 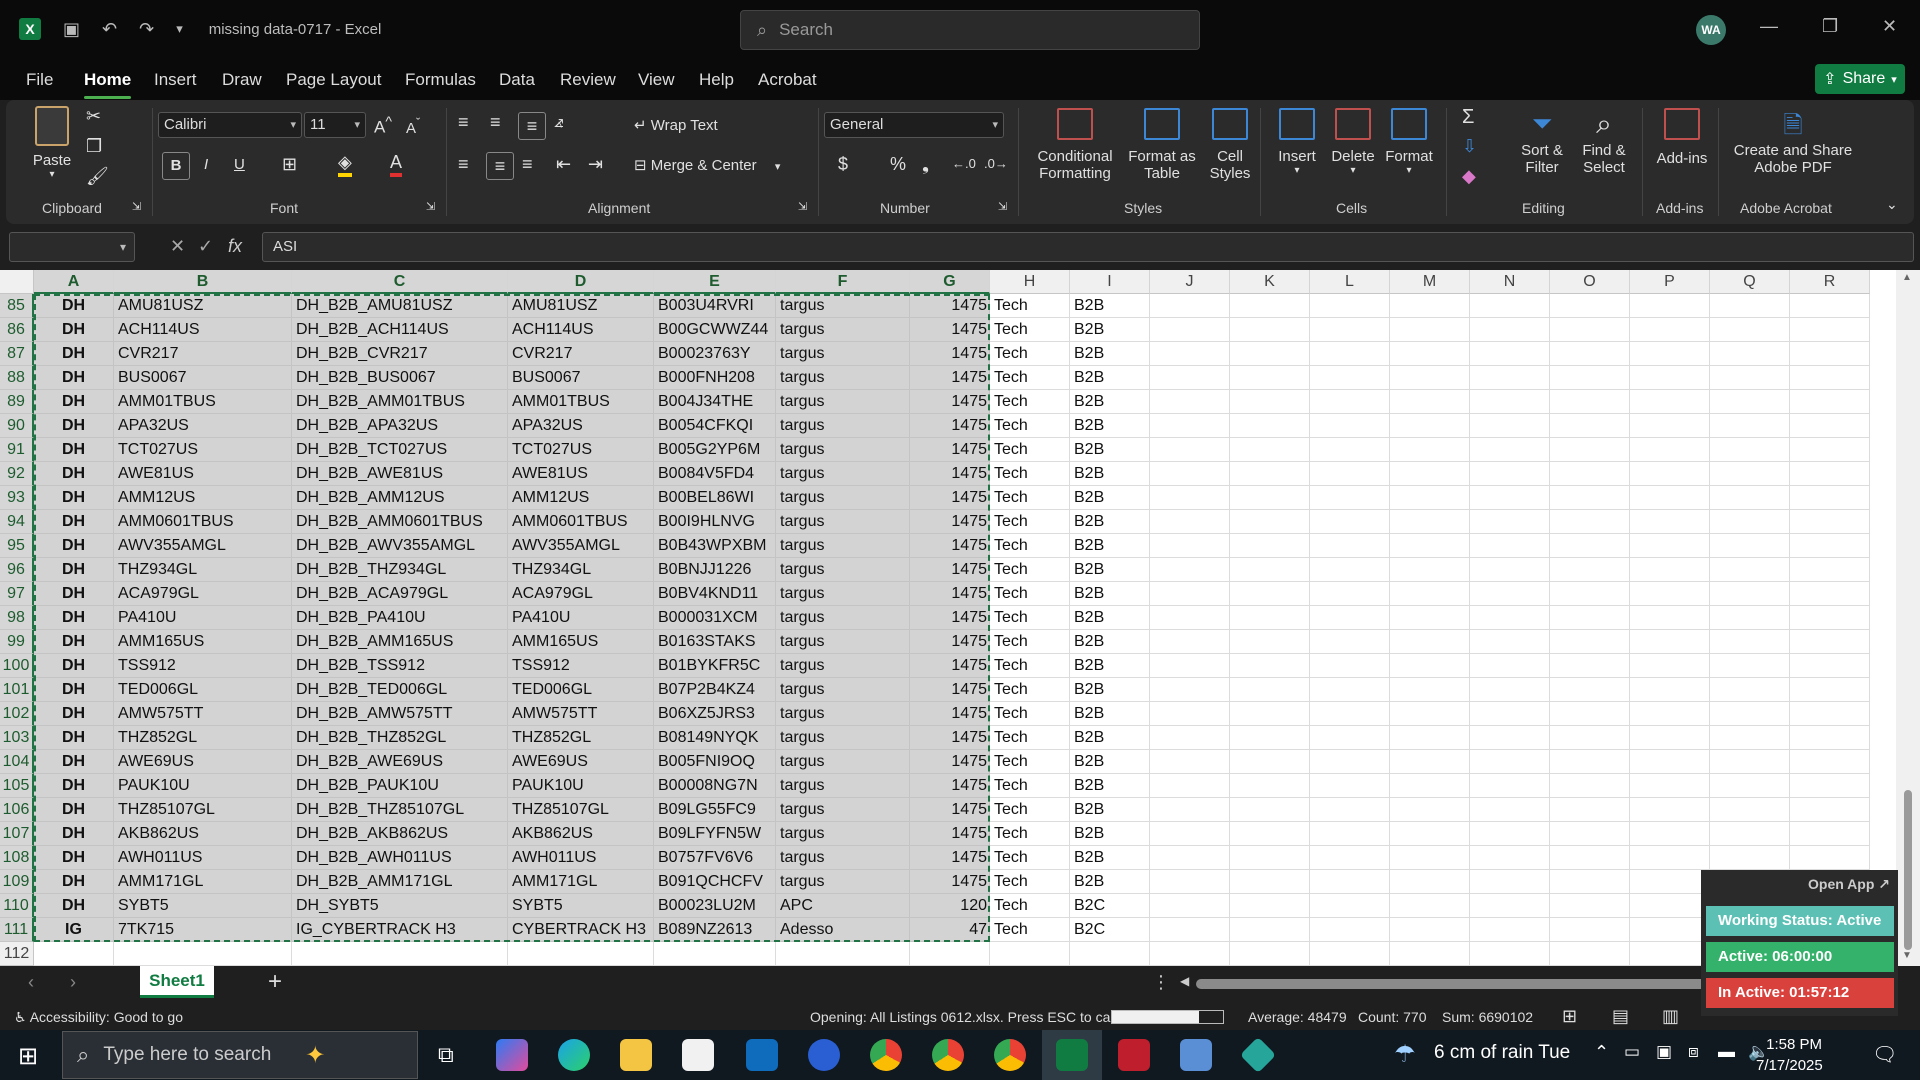 I want to click on cell: DH_B2B_PAUK10U, so click(x=400, y=786).